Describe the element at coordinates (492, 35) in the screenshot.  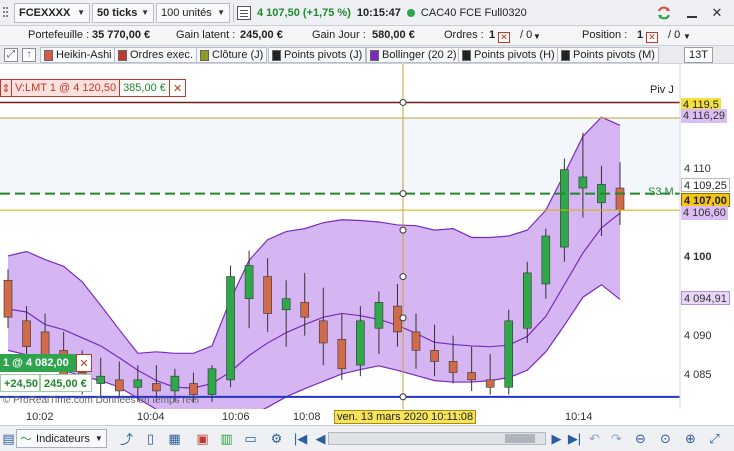
I see `orders-count: 1` at that location.